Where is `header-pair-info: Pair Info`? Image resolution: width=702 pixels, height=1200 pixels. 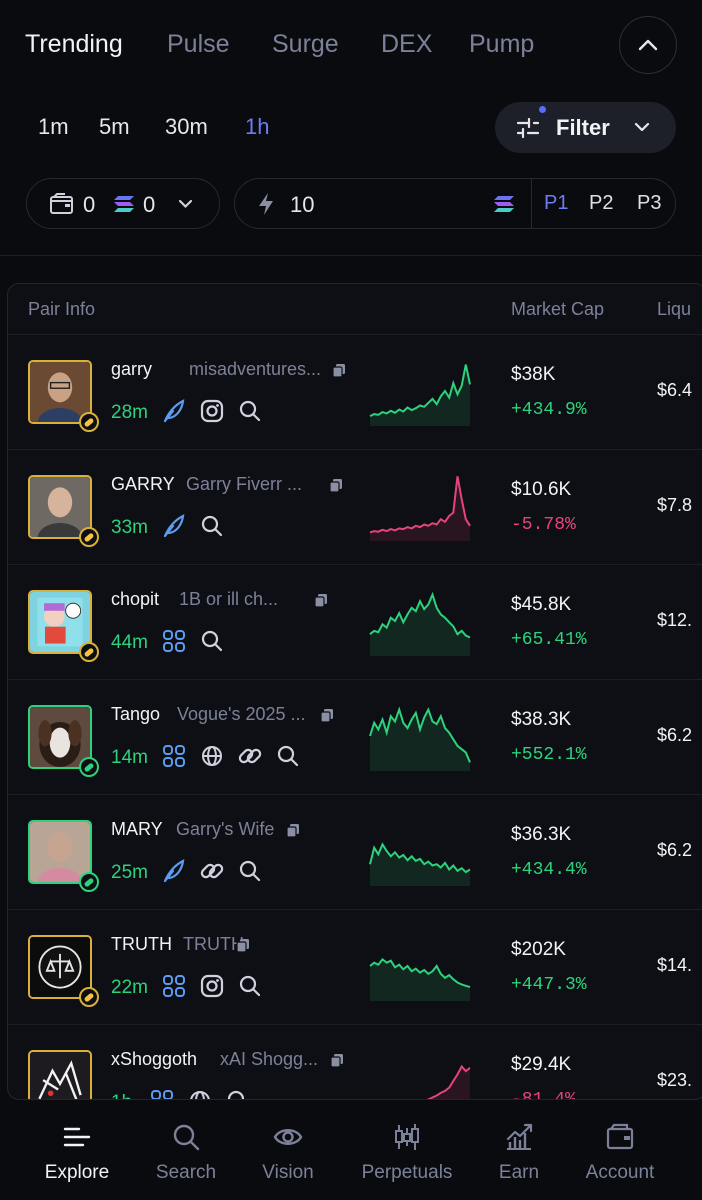
header-pair-info: Pair Info is located at coordinates (61, 309).